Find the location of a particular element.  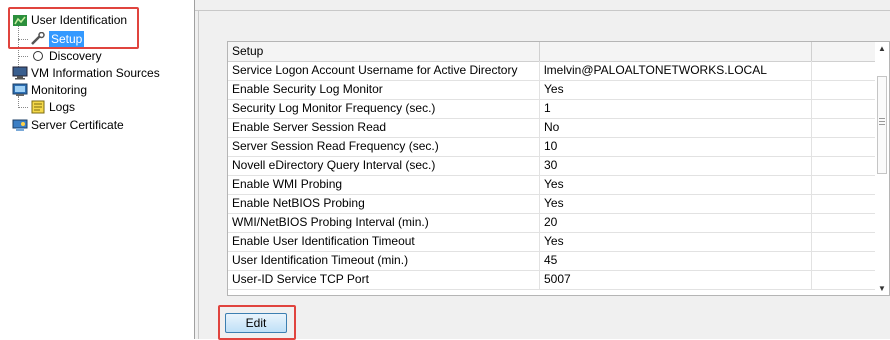

tree-item-label: Discovery is located at coordinates (75, 56).